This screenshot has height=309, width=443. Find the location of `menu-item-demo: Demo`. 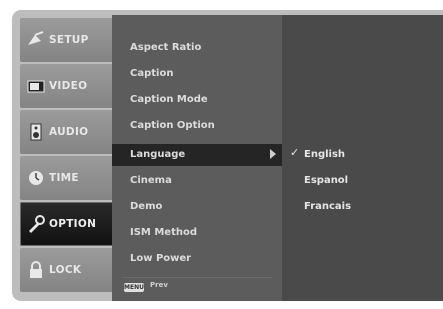

menu-item-demo: Demo is located at coordinates (146, 207).